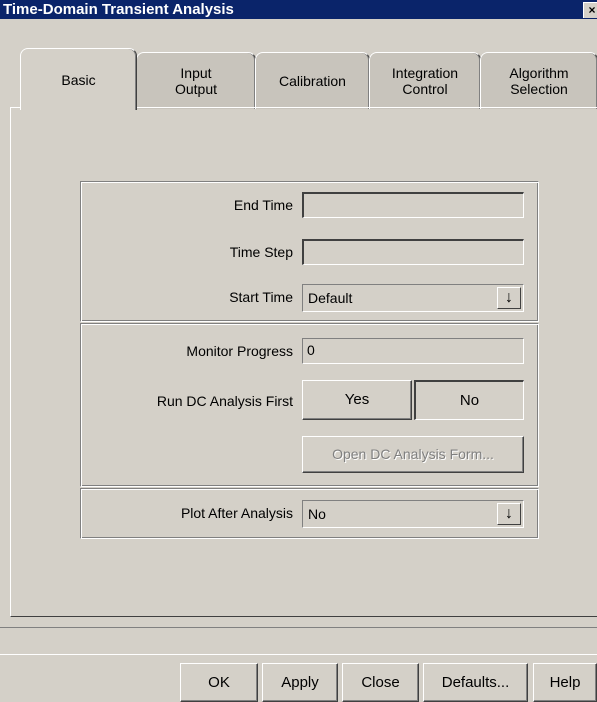 Image resolution: width=597 pixels, height=702 pixels. I want to click on start-time-select: Default ↓, so click(413, 298).